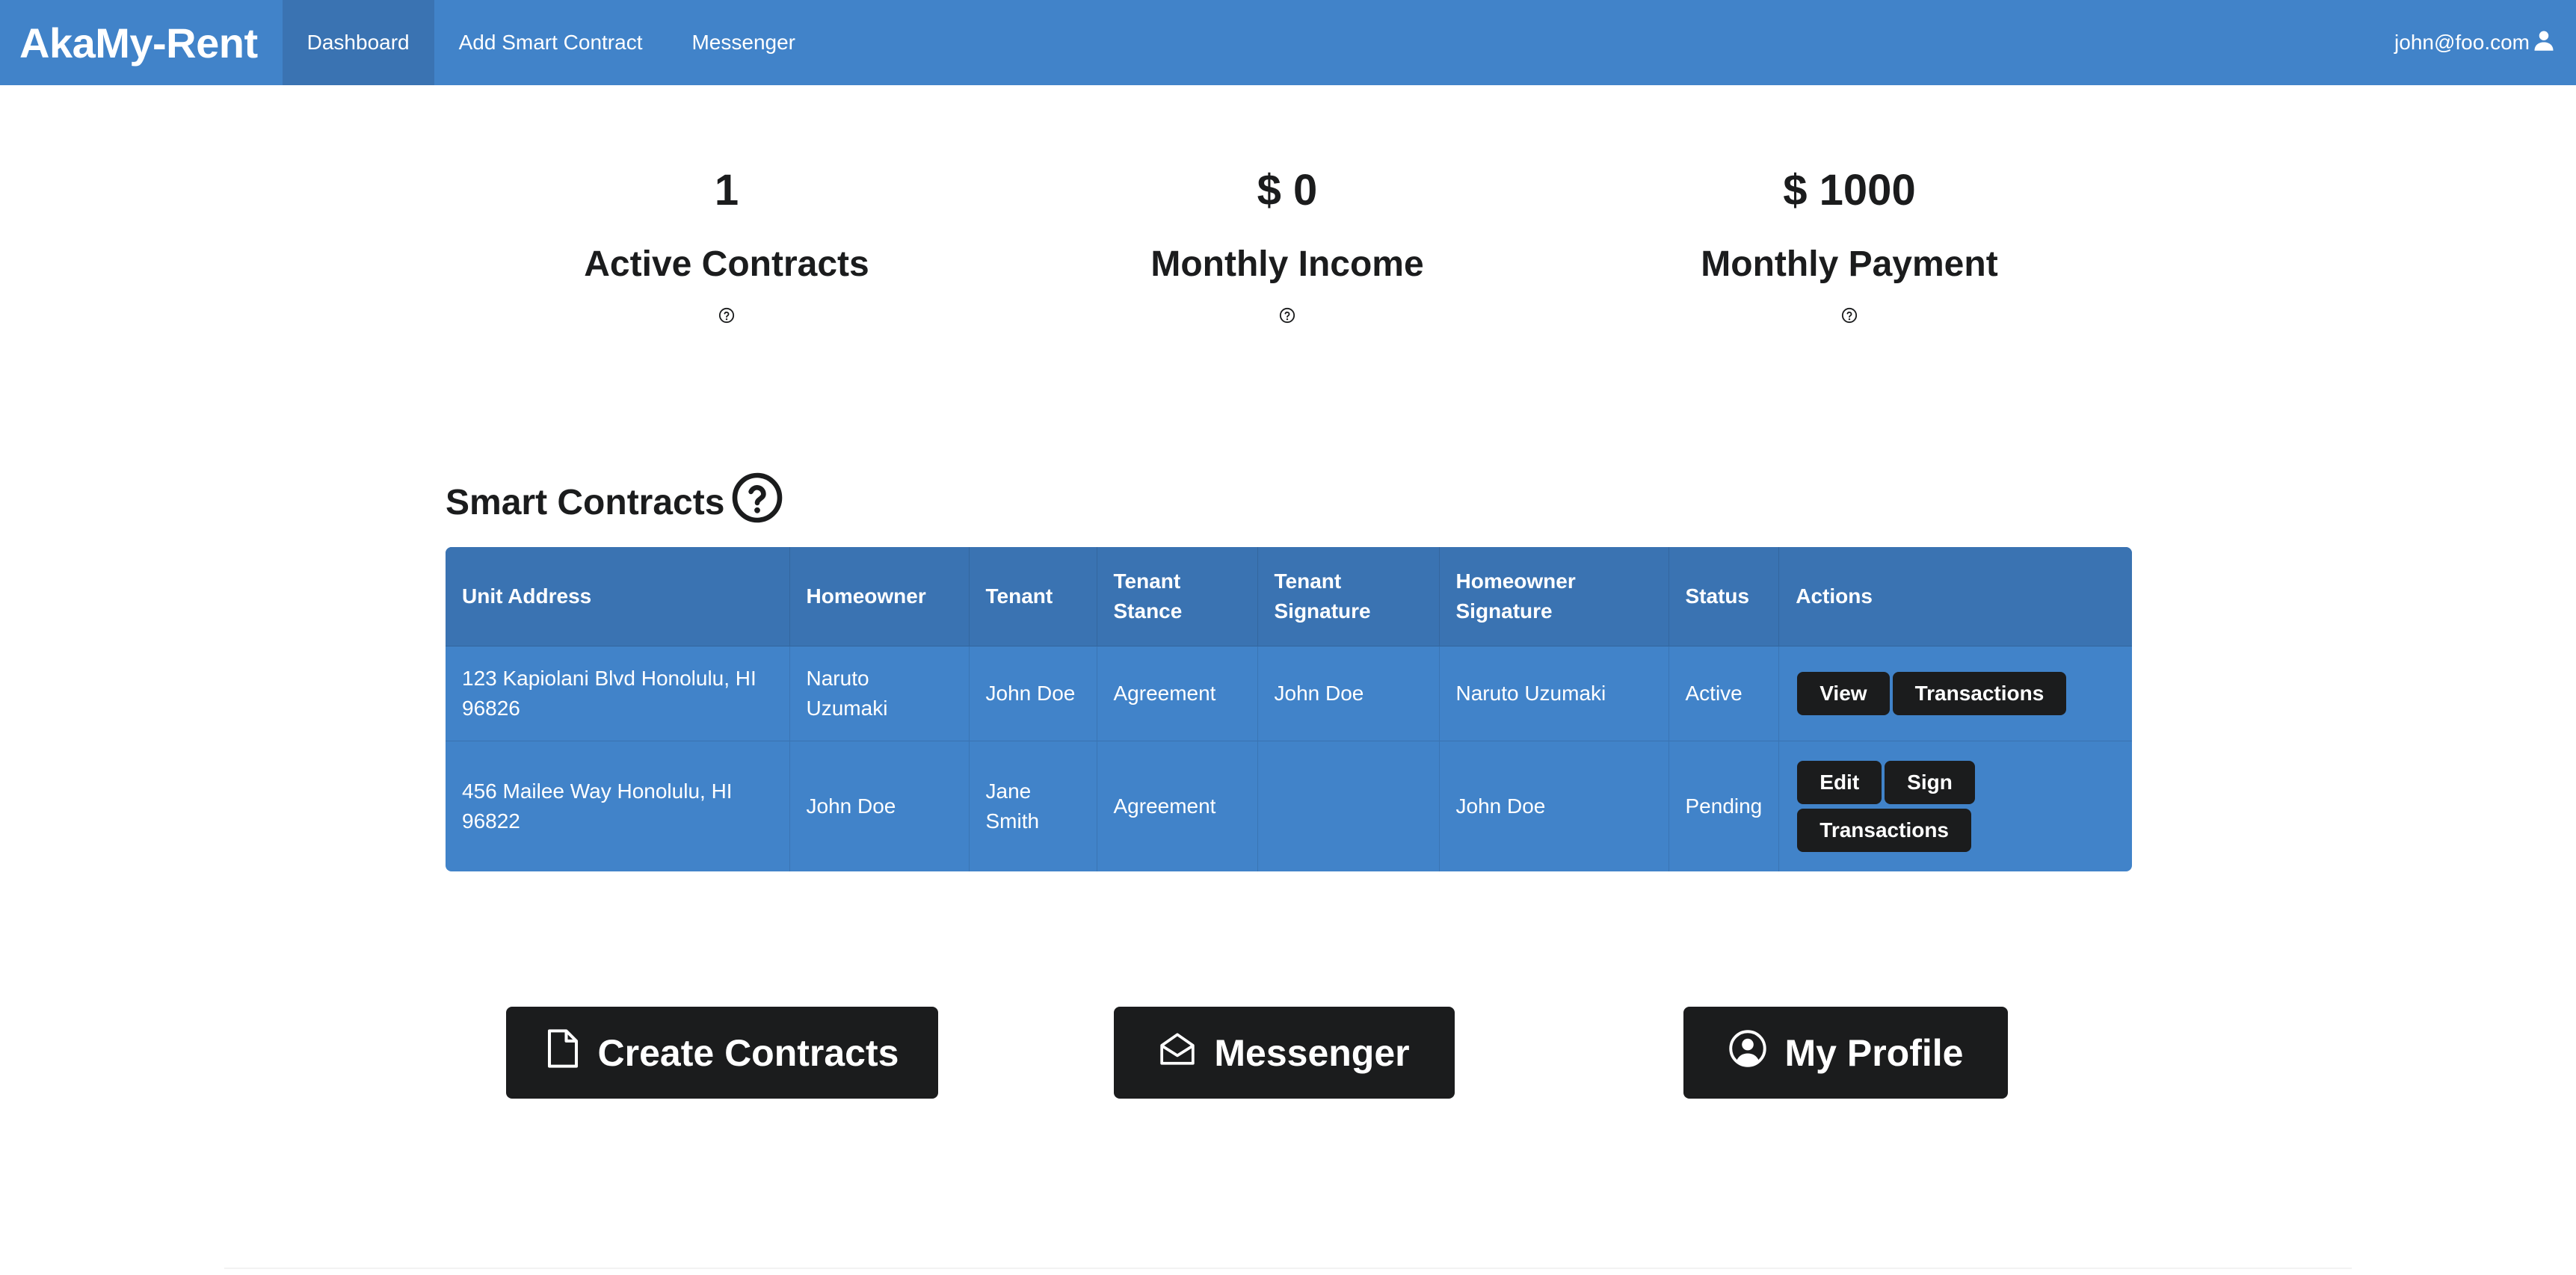  What do you see at coordinates (1176, 596) in the screenshot?
I see `col-tenant-stance: Tenant Stance` at bounding box center [1176, 596].